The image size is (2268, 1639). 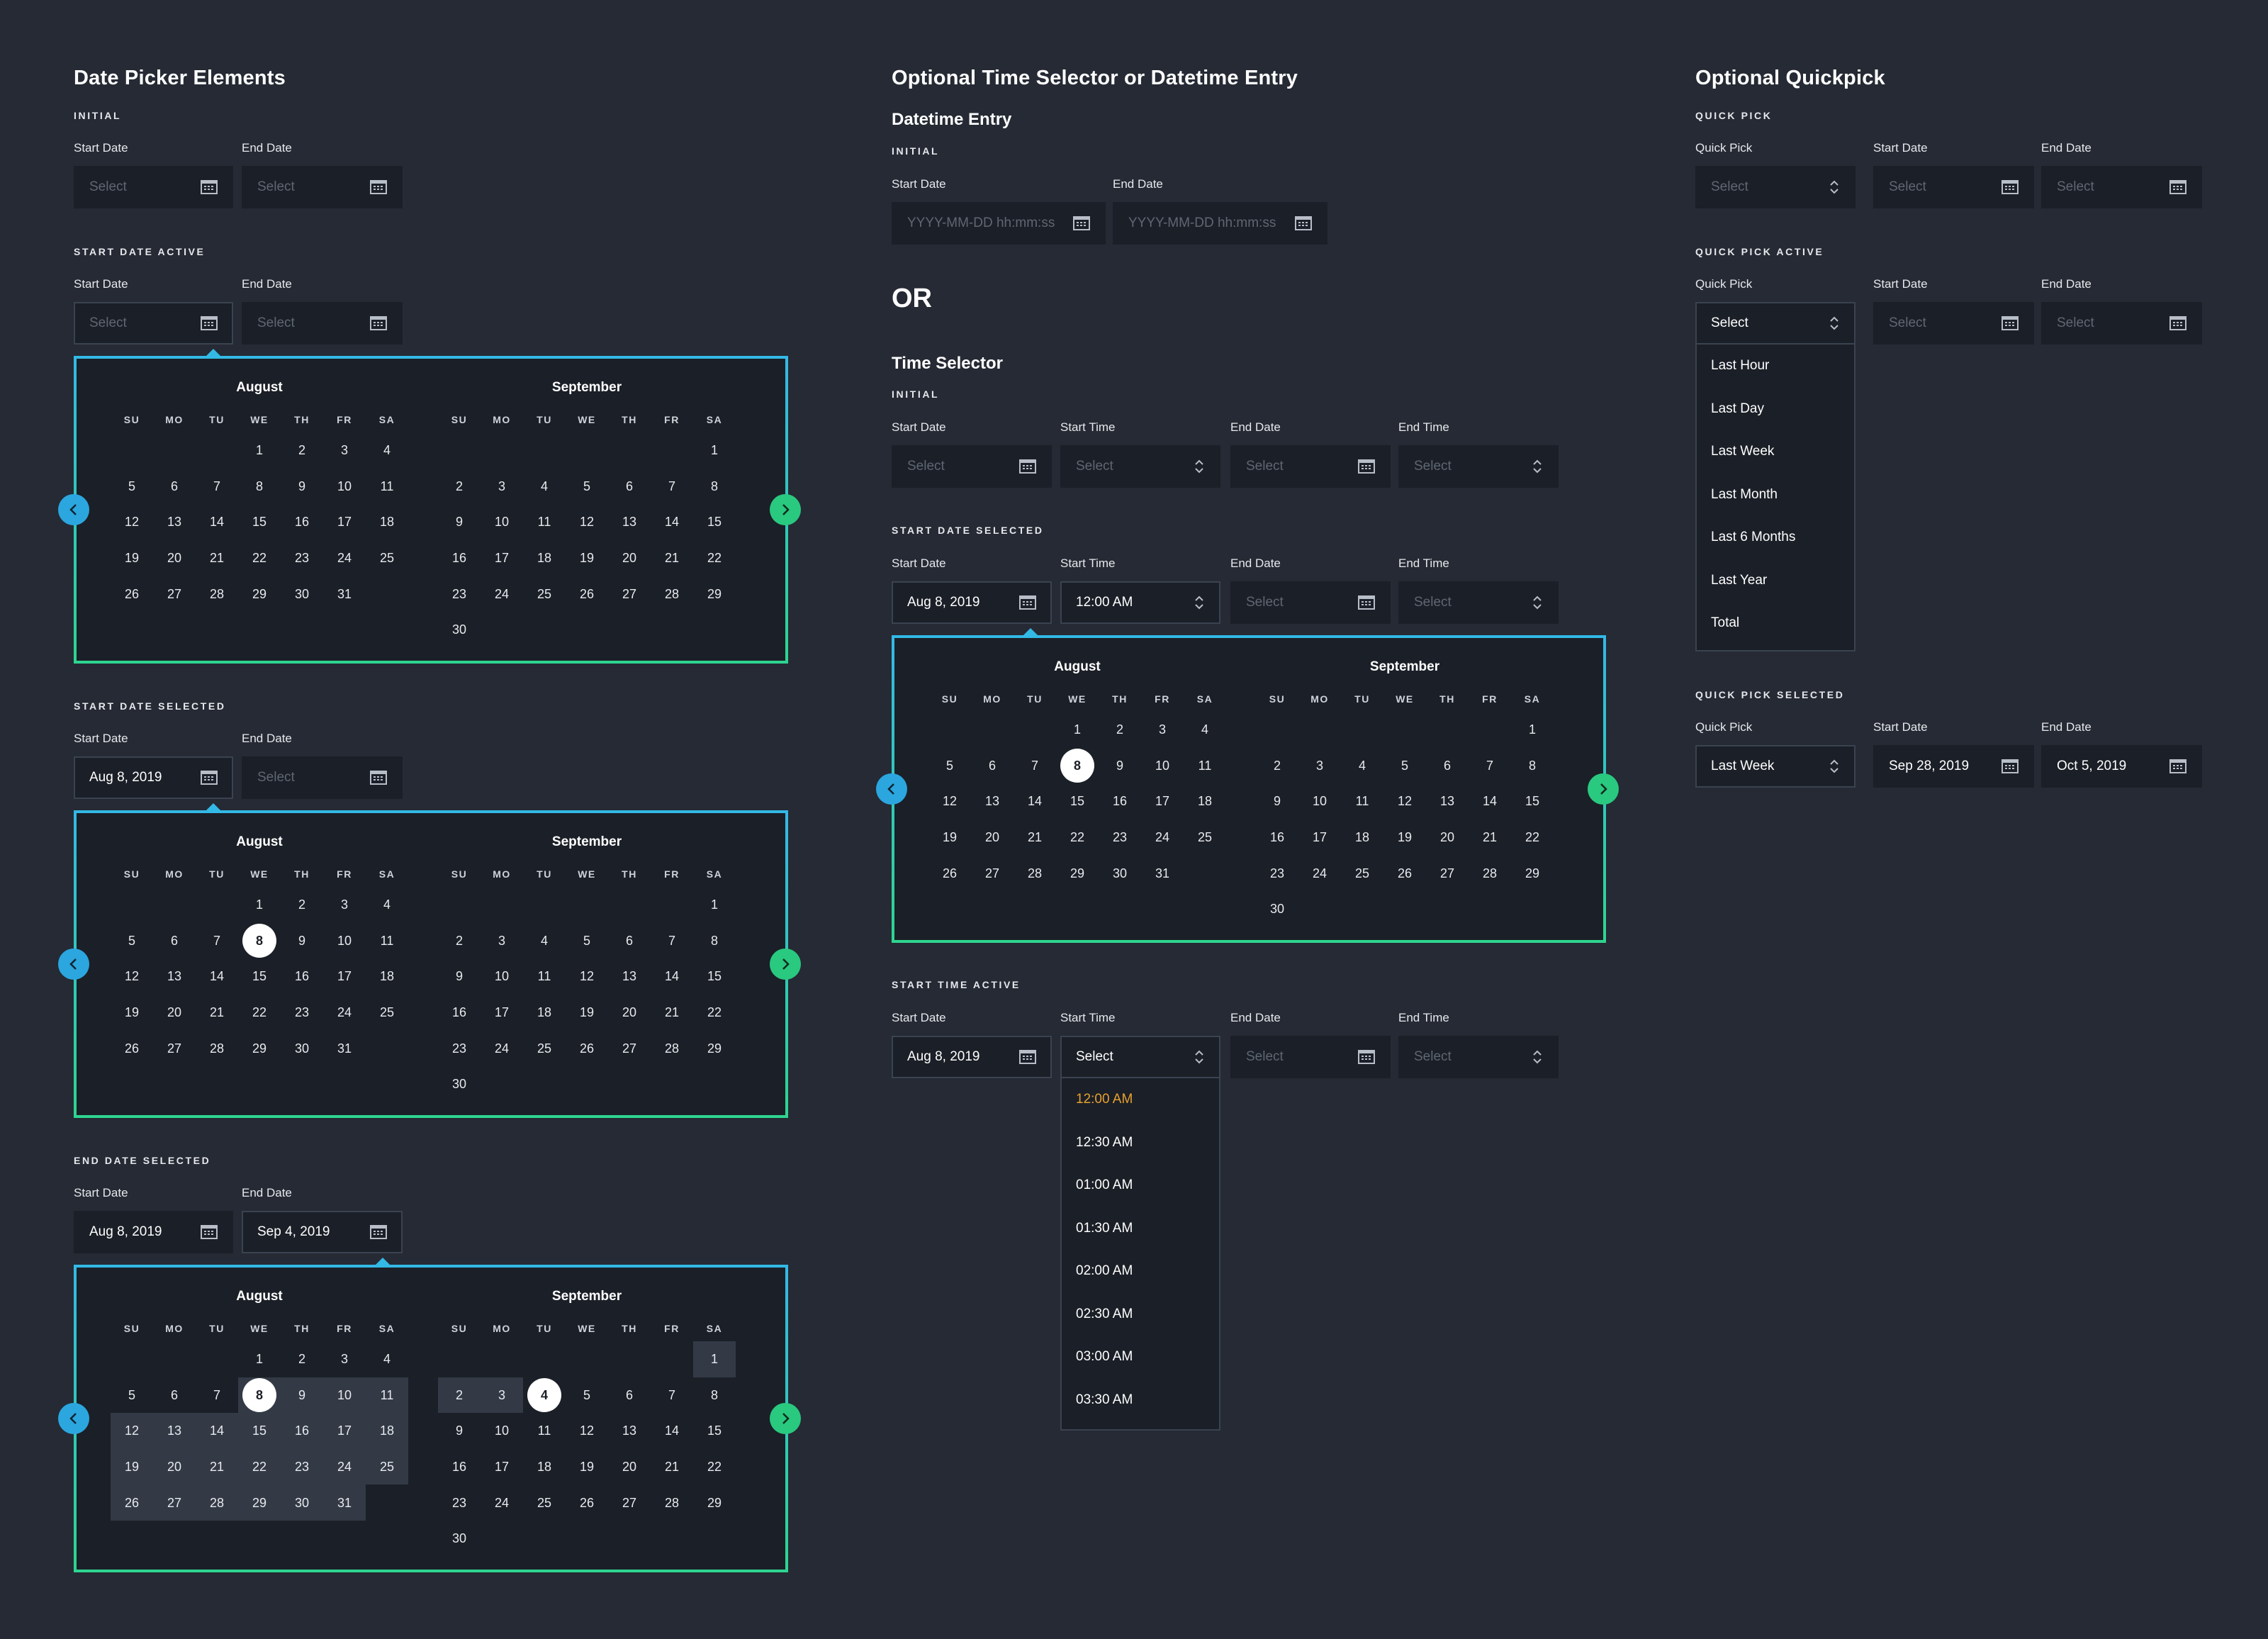 What do you see at coordinates (1775, 766) in the screenshot?
I see `quick-pick-select: Last Week` at bounding box center [1775, 766].